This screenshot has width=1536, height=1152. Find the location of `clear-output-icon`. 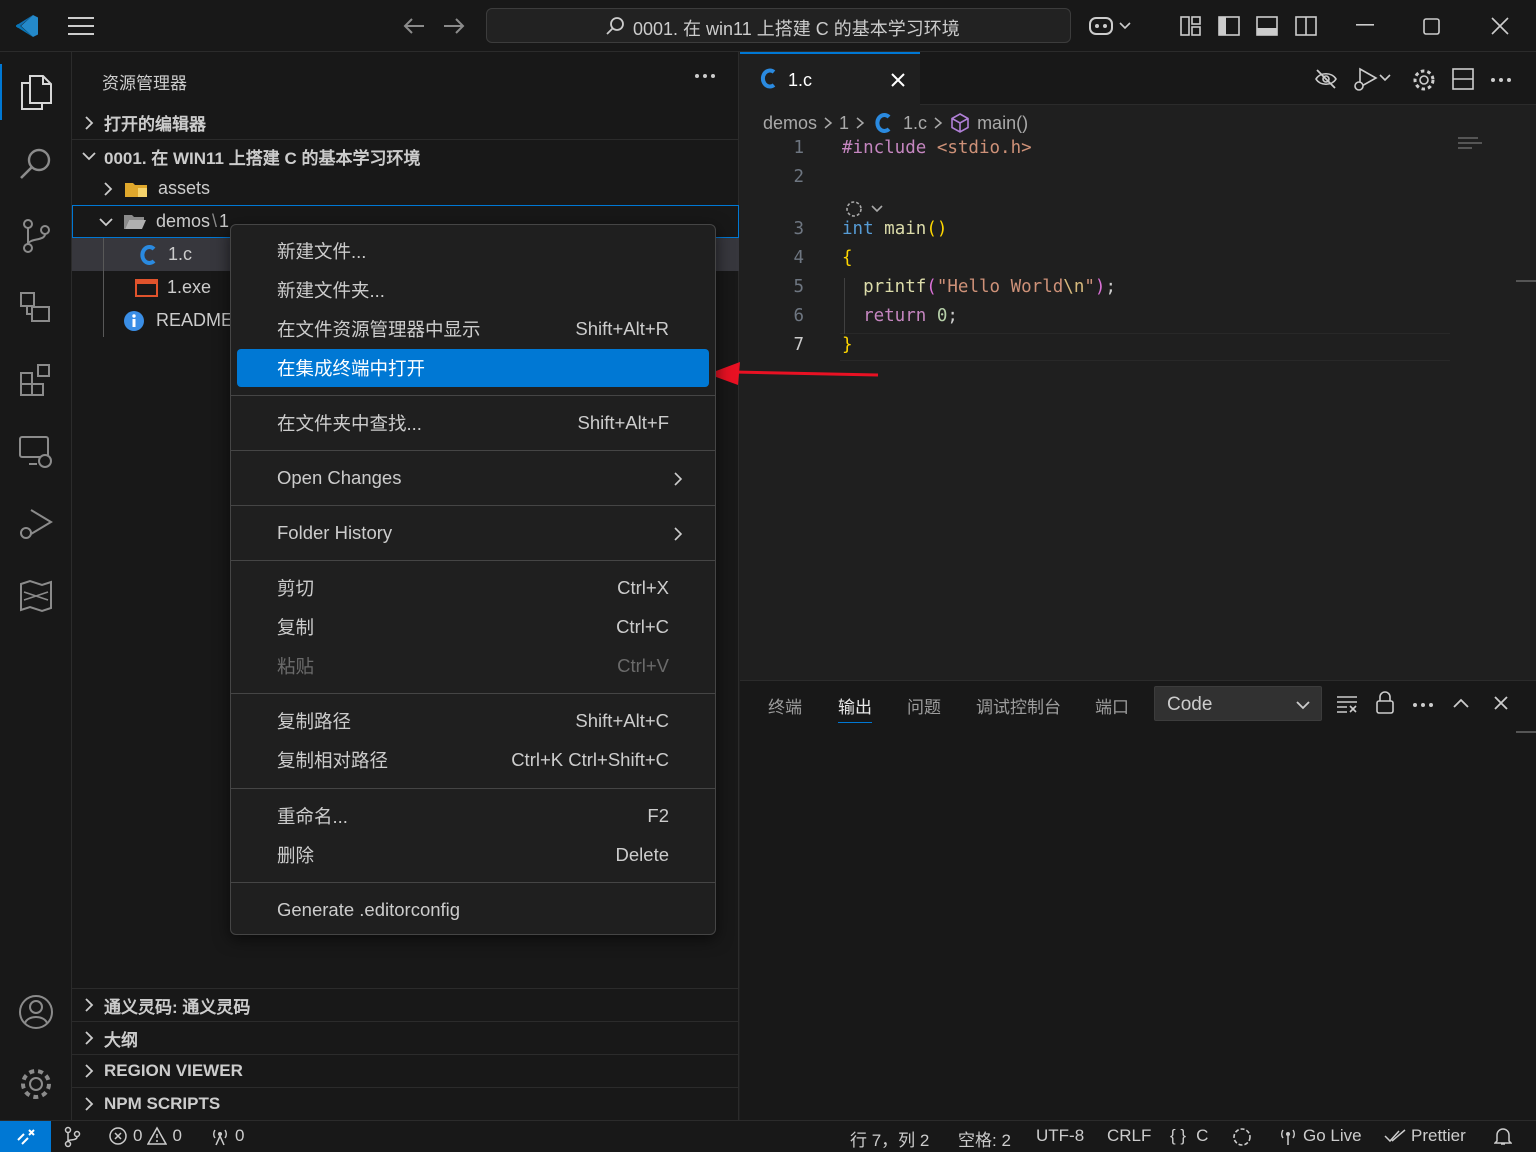

clear-output-icon is located at coordinates (1347, 704).